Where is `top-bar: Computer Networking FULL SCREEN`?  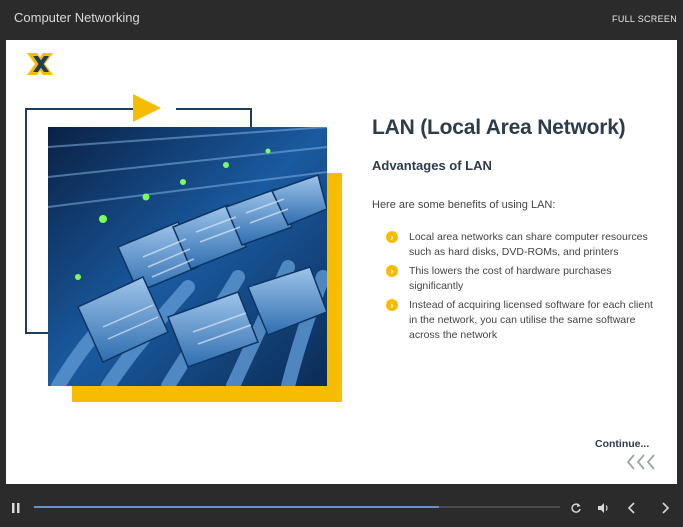
top-bar: Computer Networking FULL SCREEN is located at coordinates (341, 20).